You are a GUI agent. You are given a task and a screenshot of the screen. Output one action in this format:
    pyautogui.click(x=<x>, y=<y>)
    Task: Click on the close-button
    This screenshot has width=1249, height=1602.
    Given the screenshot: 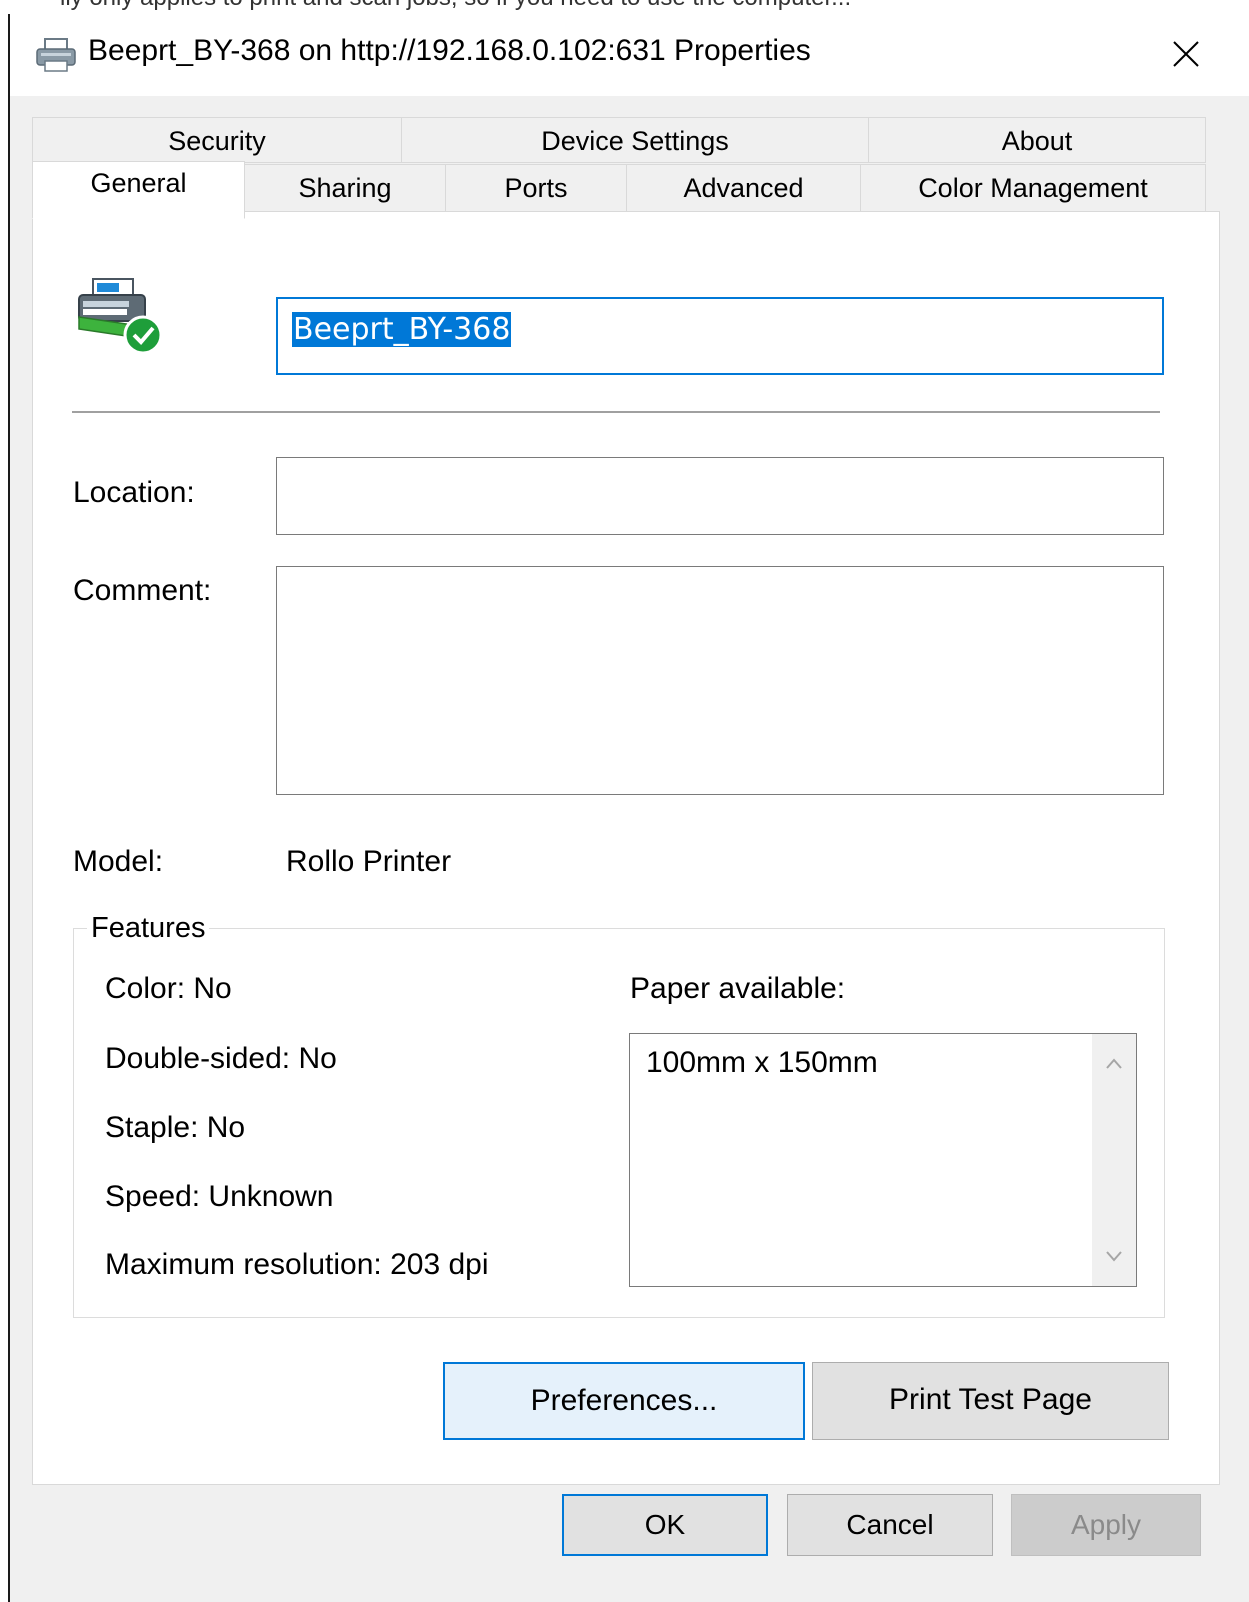 What is the action you would take?
    pyautogui.click(x=1185, y=55)
    